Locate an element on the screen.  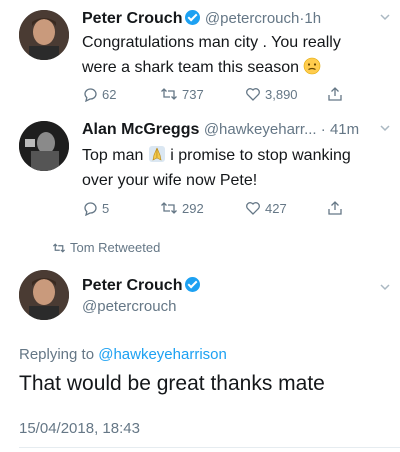
tweet2-reply-action: 5 is located at coordinates (95, 208).